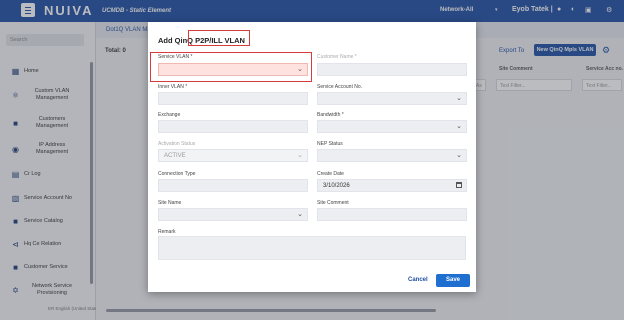  I want to click on calendar-icon, so click(459, 185).